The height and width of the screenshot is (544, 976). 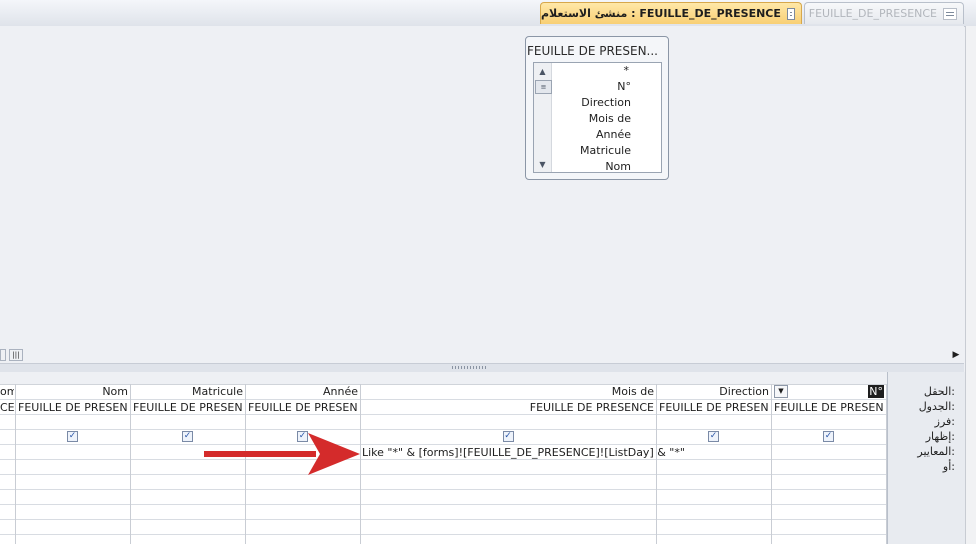 I want to click on scroll-grip-icon: |||, so click(x=16, y=355).